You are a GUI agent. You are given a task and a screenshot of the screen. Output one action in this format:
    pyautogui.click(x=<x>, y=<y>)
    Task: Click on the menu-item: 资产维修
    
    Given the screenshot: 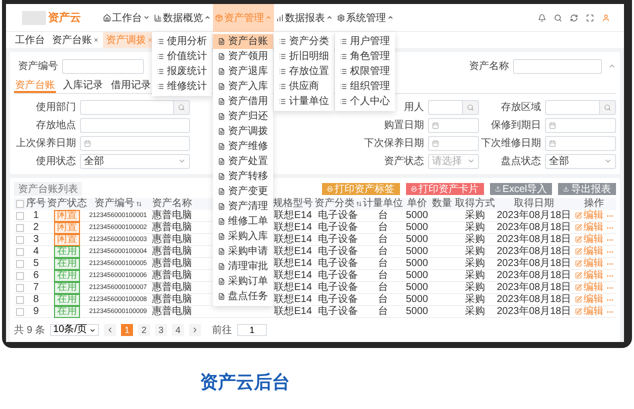 What is the action you would take?
    pyautogui.click(x=243, y=146)
    